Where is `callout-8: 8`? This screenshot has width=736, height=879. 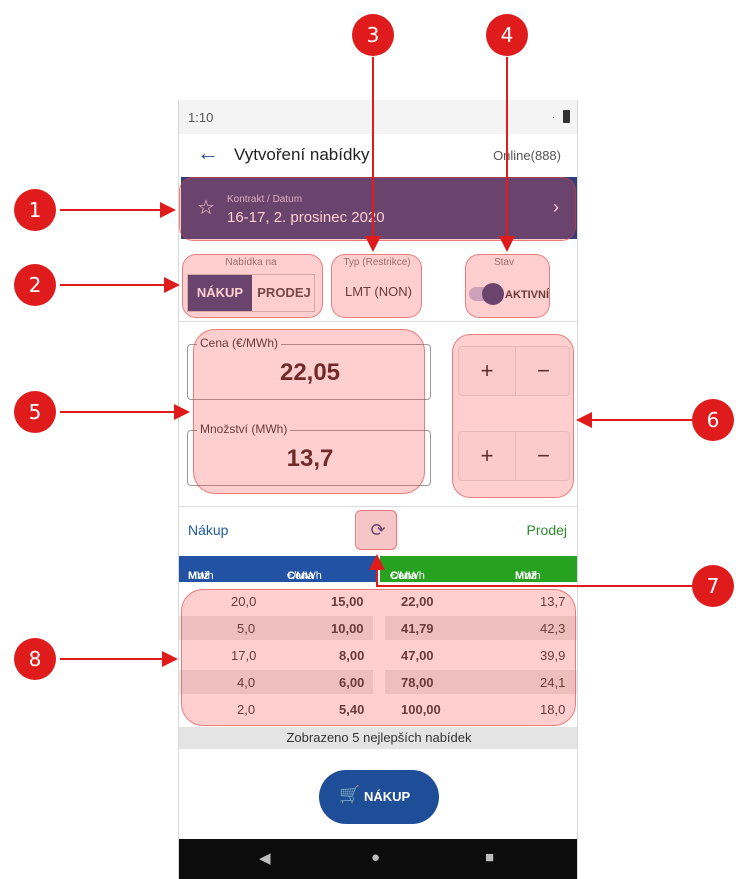
callout-8: 8 is located at coordinates (35, 659).